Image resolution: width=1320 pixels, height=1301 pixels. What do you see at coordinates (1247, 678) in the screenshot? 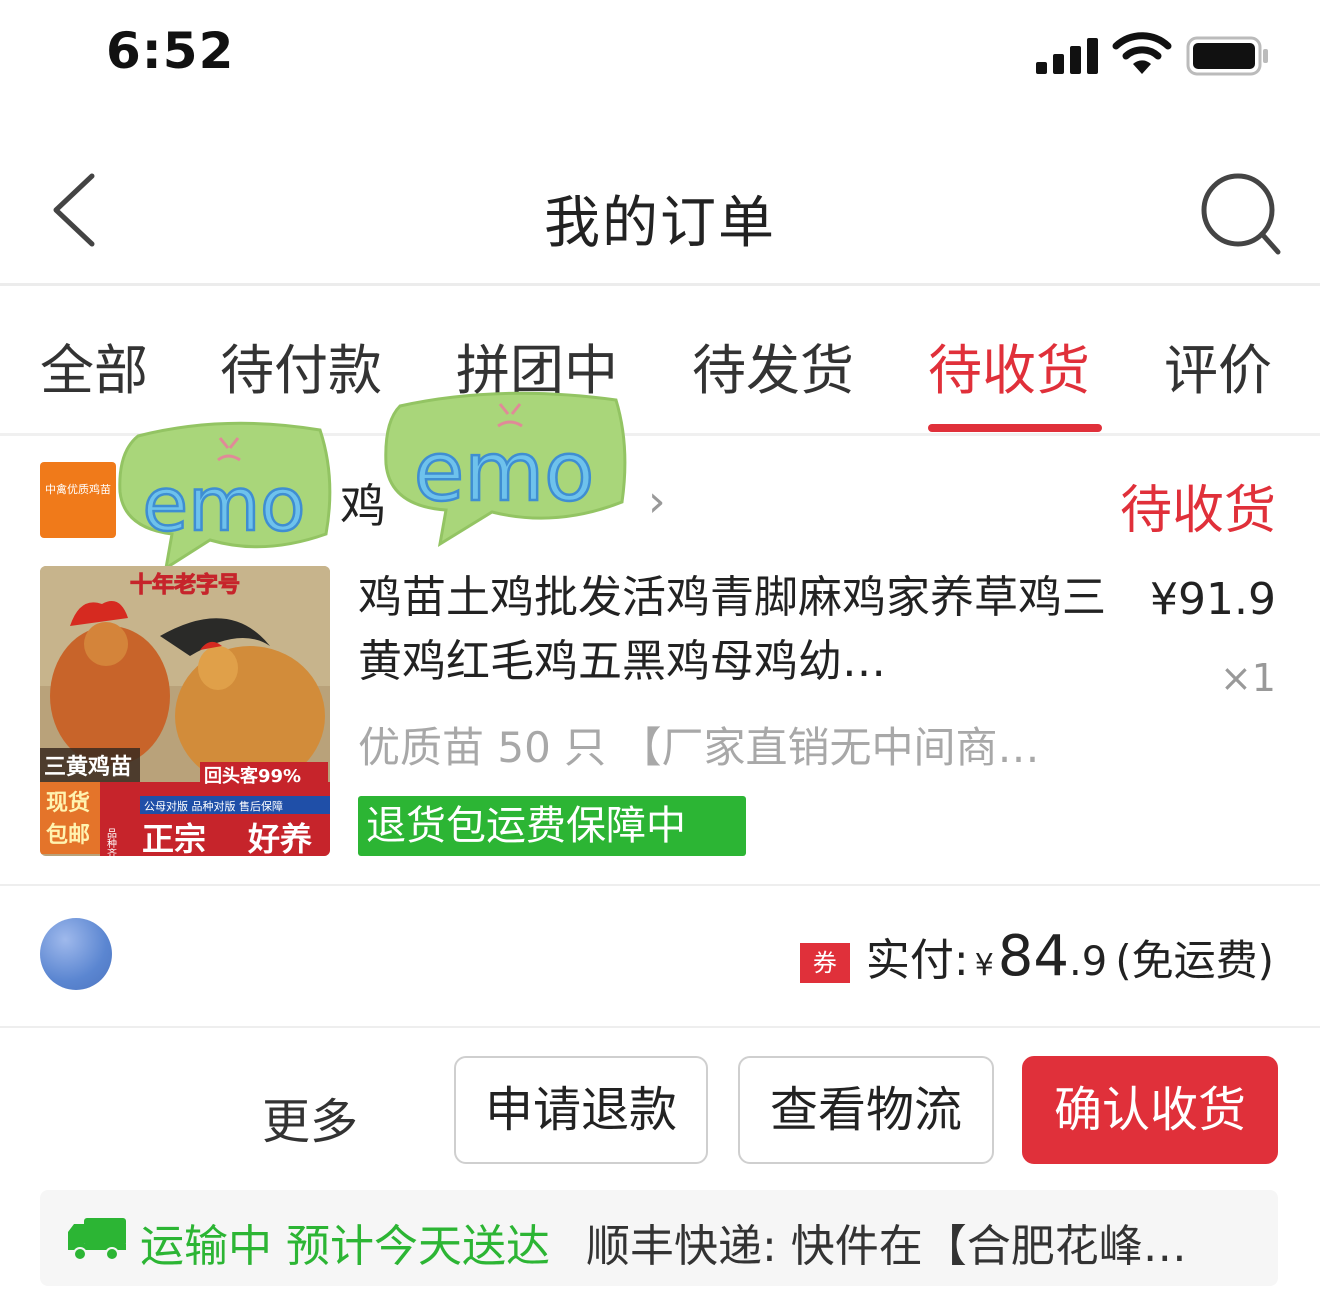
I see `product-quantity: ×1` at bounding box center [1247, 678].